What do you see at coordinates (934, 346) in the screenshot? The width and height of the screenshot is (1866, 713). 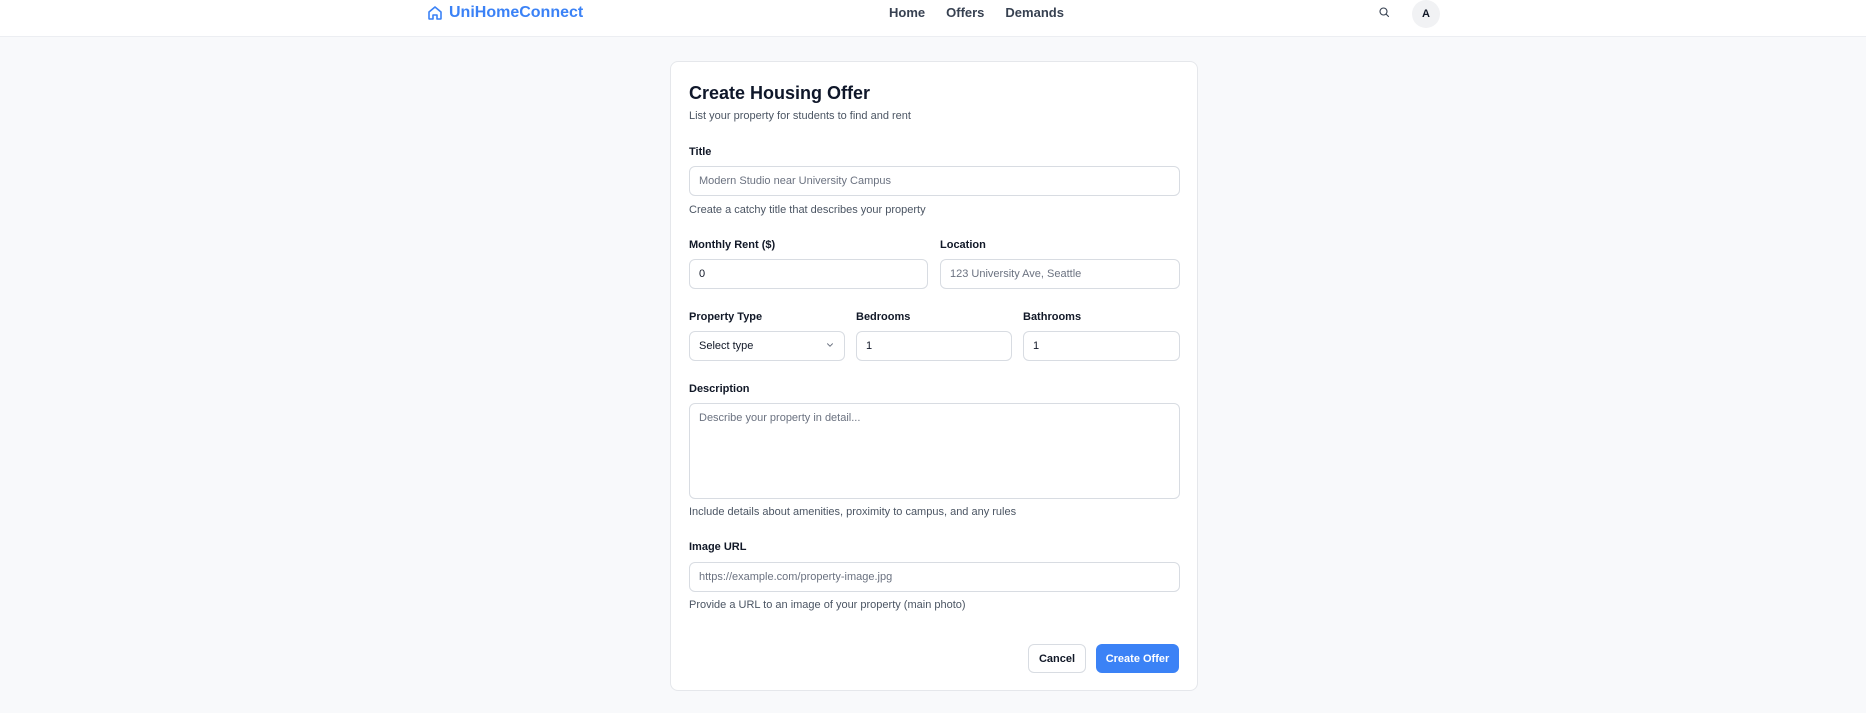 I see `bedrooms-input` at bounding box center [934, 346].